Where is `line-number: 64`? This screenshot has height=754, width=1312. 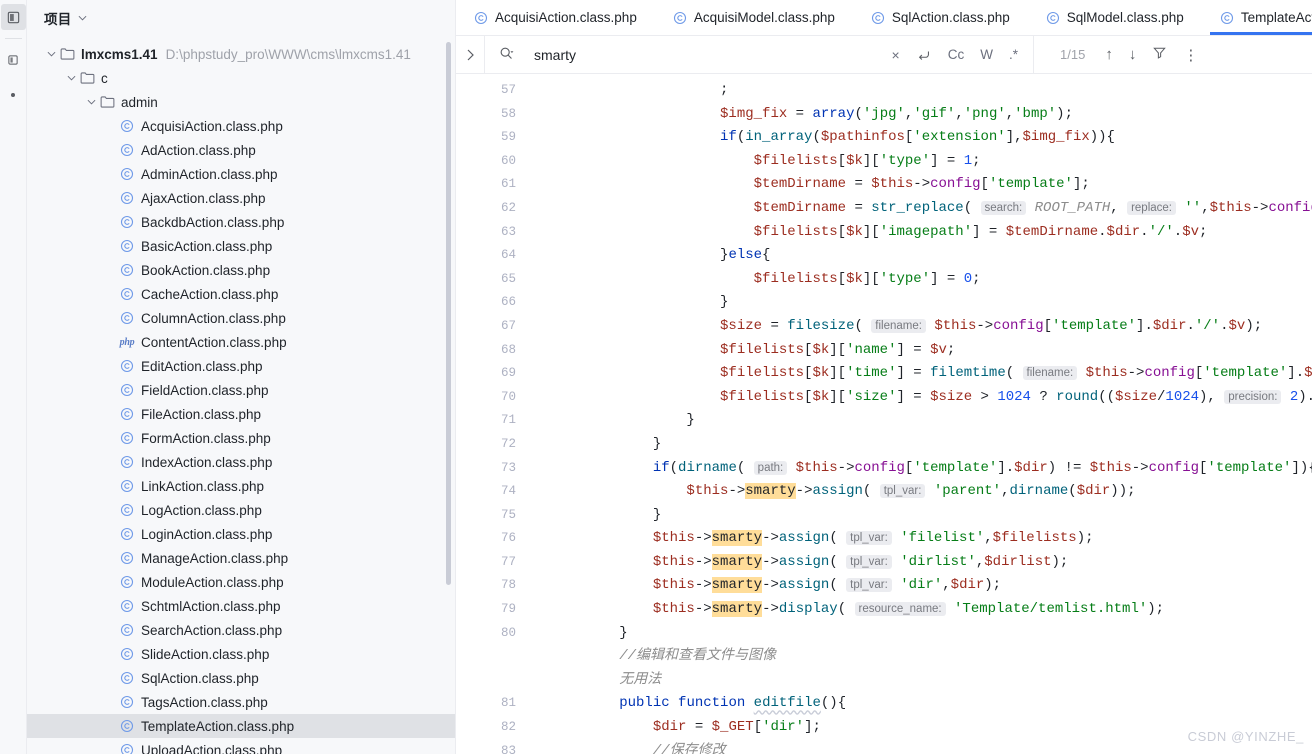 line-number: 64 is located at coordinates (508, 255).